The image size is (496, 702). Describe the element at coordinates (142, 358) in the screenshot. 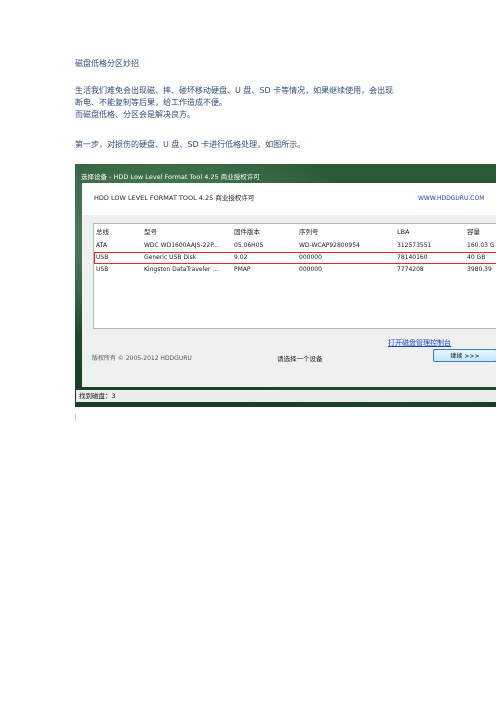

I see `copyright-text: 版权所有 © 2005-2012 HDDGURU` at that location.